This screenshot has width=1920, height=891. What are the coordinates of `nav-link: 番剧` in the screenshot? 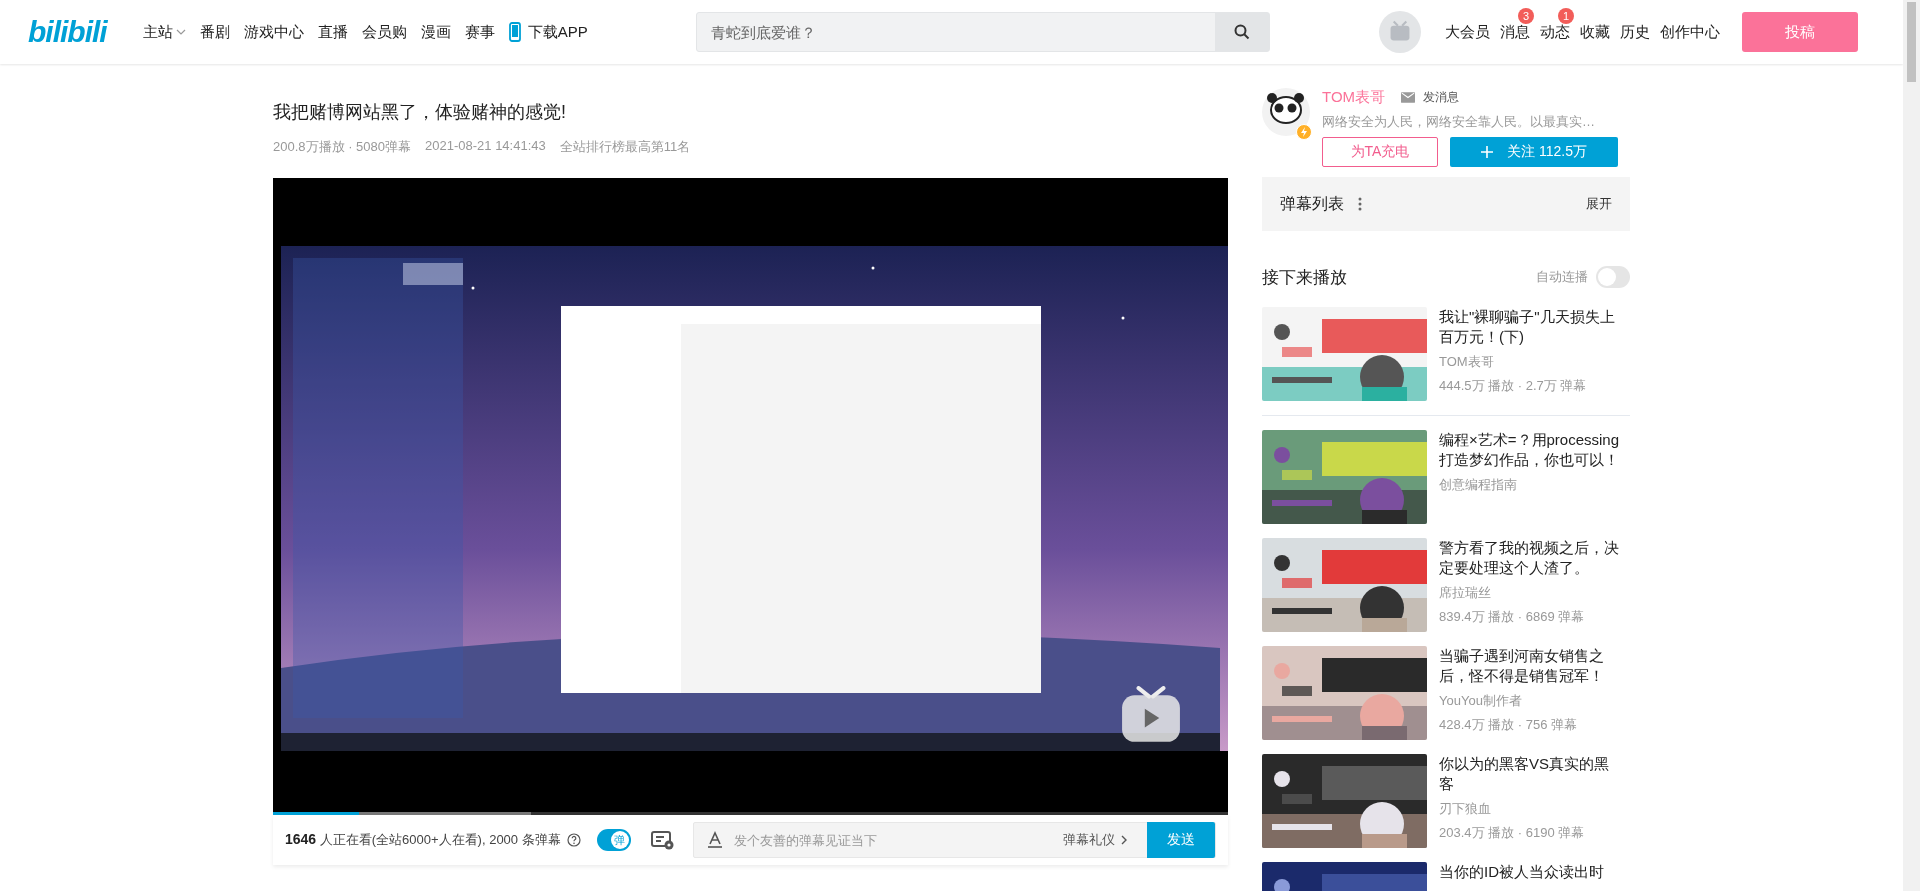 It's located at (214, 32).